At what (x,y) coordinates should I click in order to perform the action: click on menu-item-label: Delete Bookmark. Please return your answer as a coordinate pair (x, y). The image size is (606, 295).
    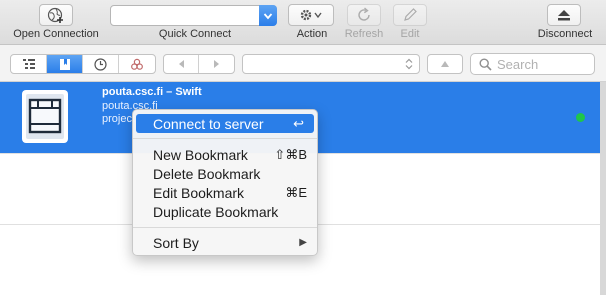
    Looking at the image, I should click on (207, 173).